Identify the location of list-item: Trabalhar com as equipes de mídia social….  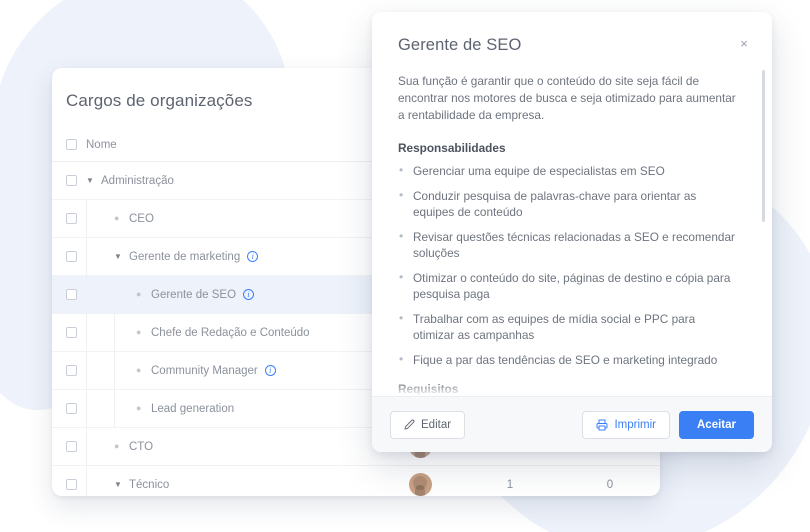
(572, 327).